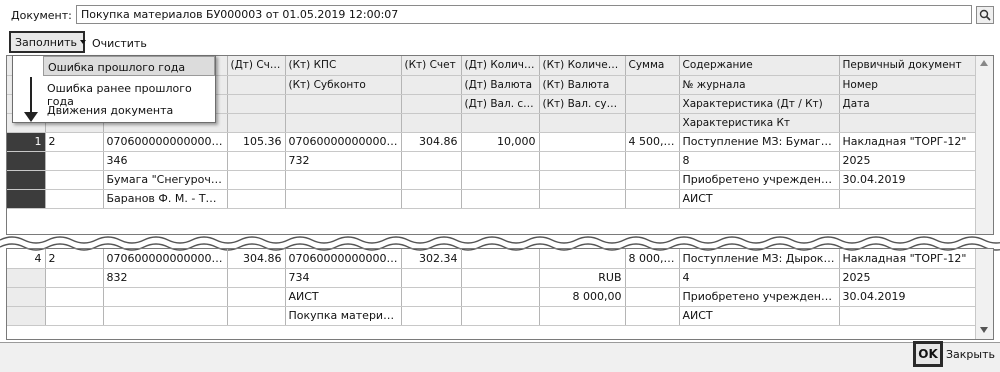 Image resolution: width=1000 pixels, height=372 pixels. Describe the element at coordinates (343, 278) in the screenshot. I see `table-cell: 734` at that location.